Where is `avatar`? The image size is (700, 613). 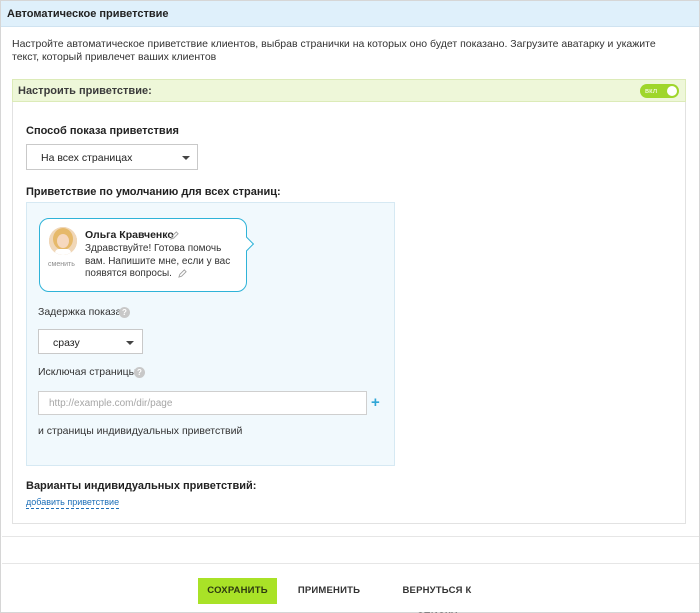
avatar is located at coordinates (63, 241).